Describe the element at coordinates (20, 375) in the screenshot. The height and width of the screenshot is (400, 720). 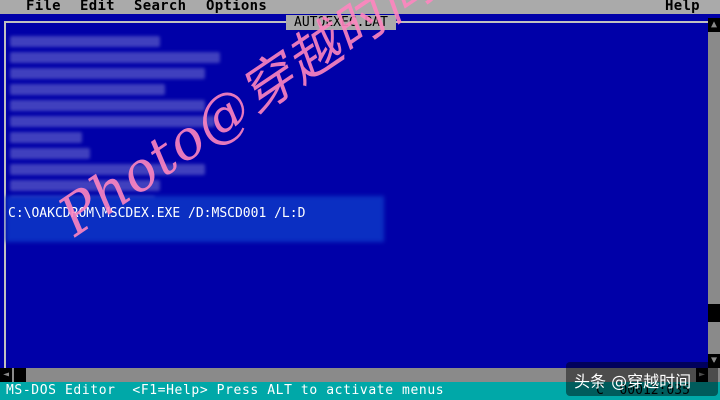
I see `horizontal-scroll-thumb` at that location.